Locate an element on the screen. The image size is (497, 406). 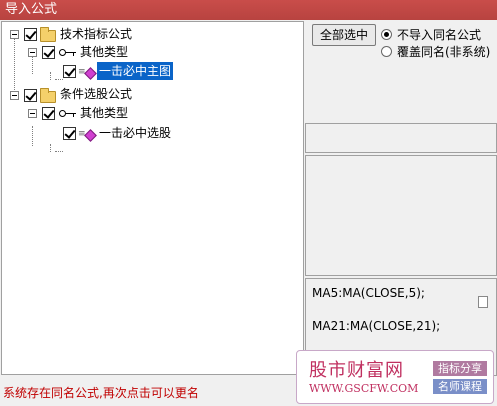
tree-node-label: 条件选股公式 is located at coordinates (96, 94).